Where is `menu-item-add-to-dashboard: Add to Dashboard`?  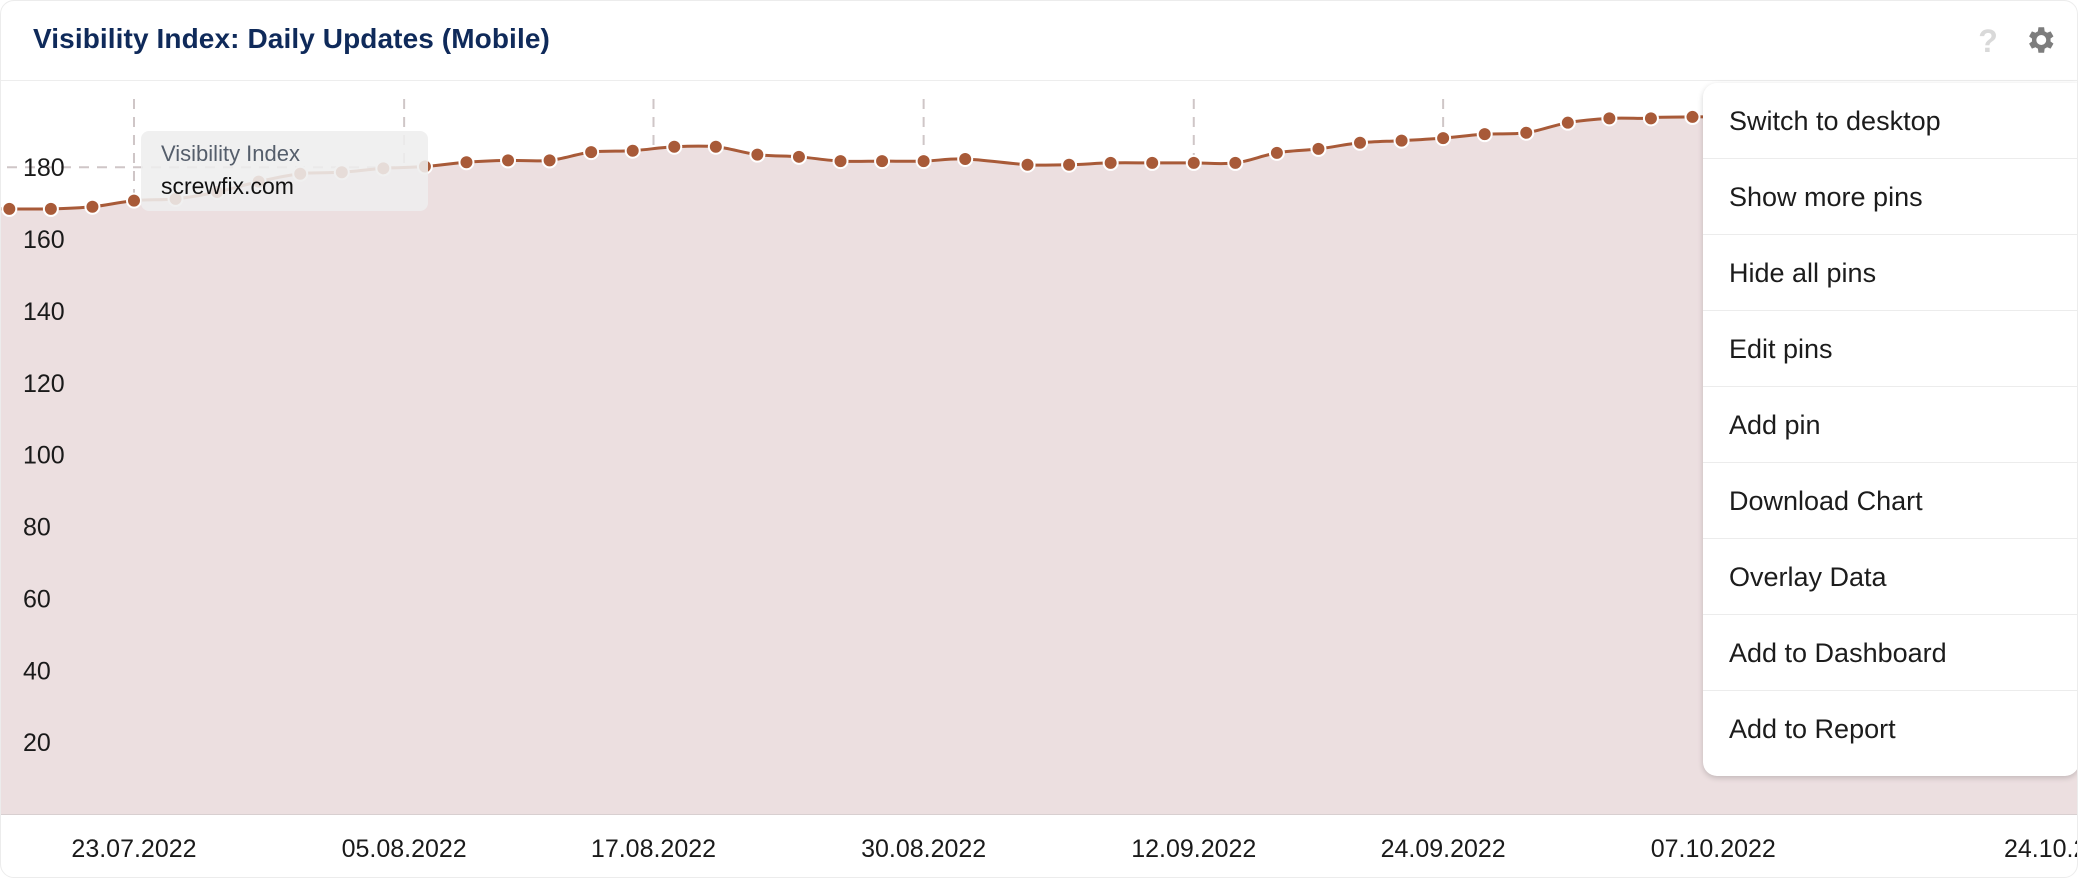
menu-item-add-to-dashboard: Add to Dashboard is located at coordinates (1890, 653).